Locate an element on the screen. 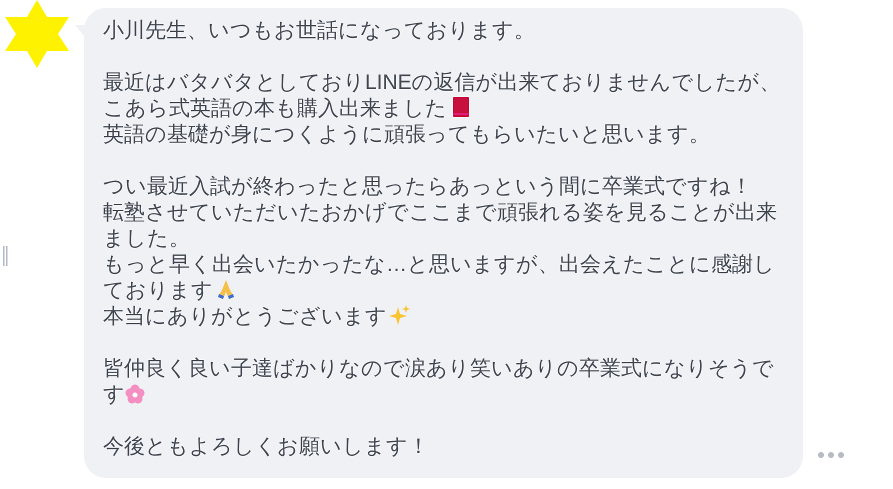  resize-handle-icon is located at coordinates (5, 256).